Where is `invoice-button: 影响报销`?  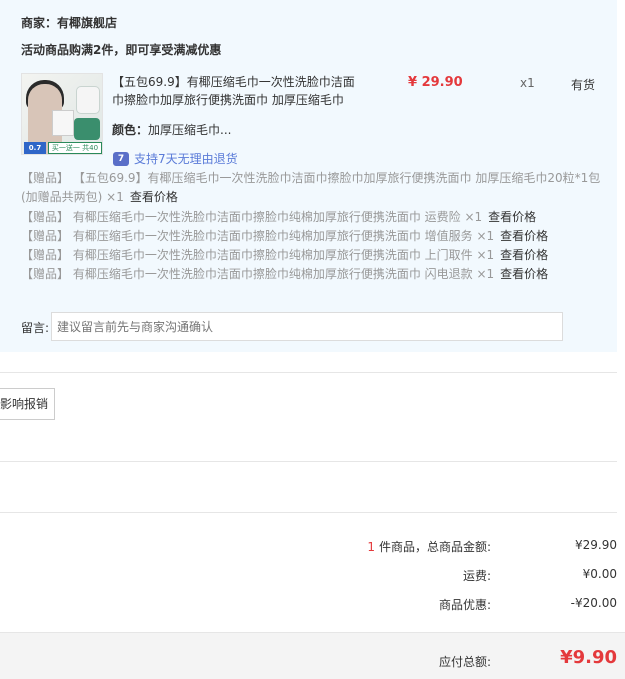
invoice-button: 影响报销 is located at coordinates (27, 404).